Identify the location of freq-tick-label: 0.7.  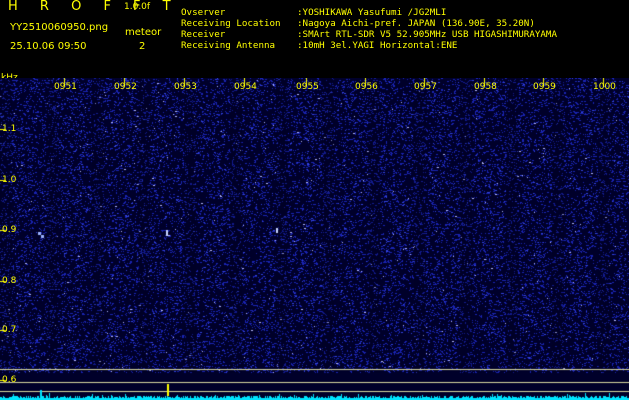
(9, 330).